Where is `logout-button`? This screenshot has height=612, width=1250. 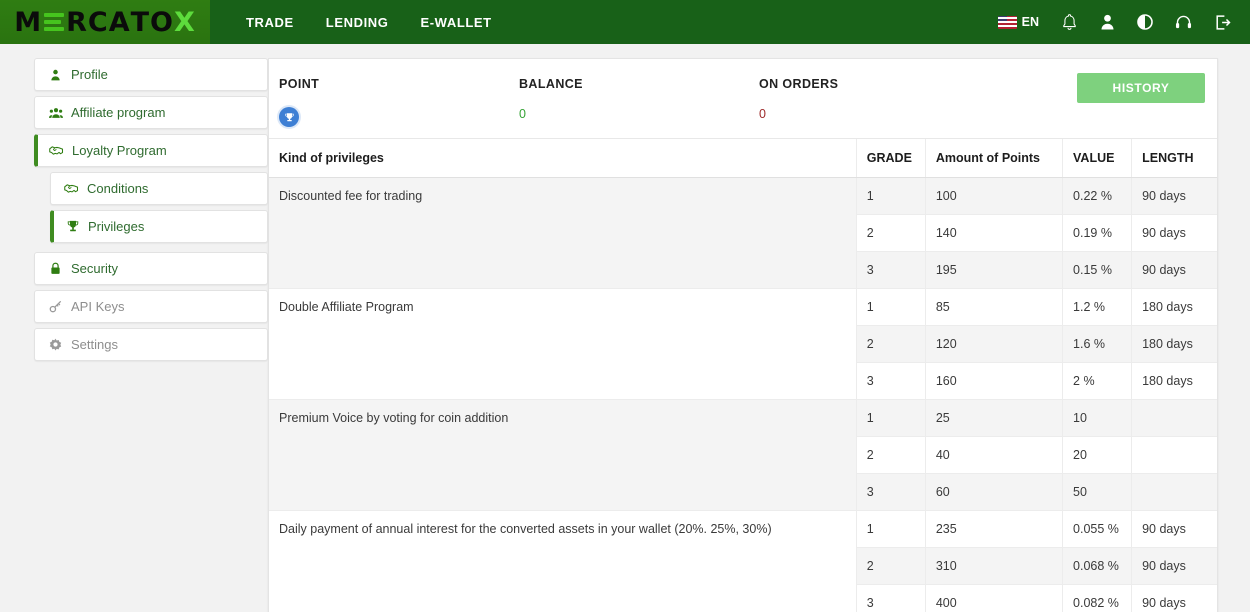
logout-button is located at coordinates (1222, 22).